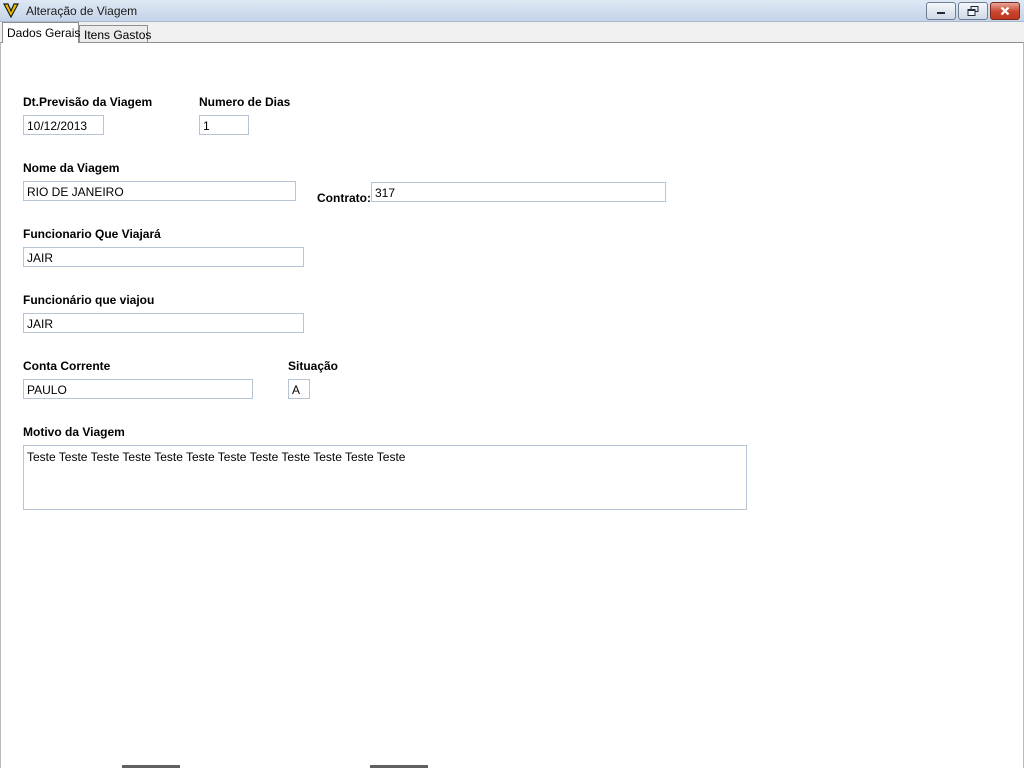 This screenshot has width=1024, height=768. Describe the element at coordinates (299, 389) in the screenshot. I see `situacao-field: A` at that location.